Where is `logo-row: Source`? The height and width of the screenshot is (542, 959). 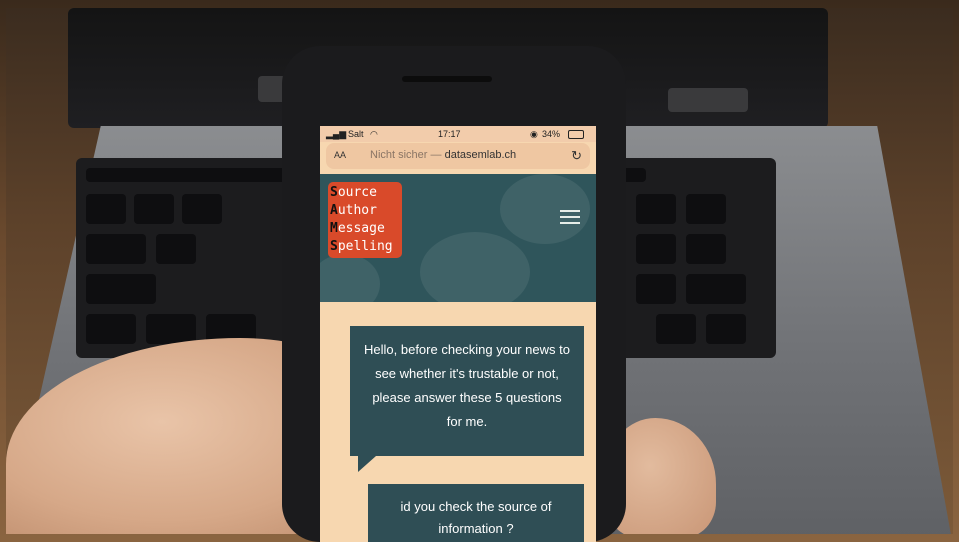
logo-row: Source is located at coordinates (353, 192).